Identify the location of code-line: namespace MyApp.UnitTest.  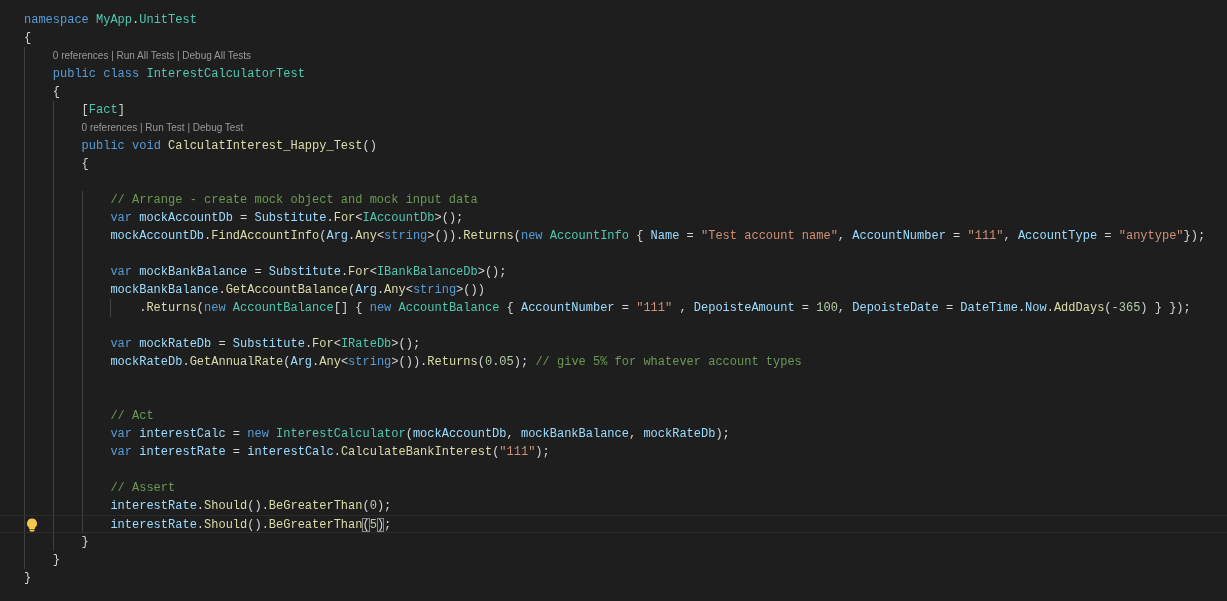
(110, 20).